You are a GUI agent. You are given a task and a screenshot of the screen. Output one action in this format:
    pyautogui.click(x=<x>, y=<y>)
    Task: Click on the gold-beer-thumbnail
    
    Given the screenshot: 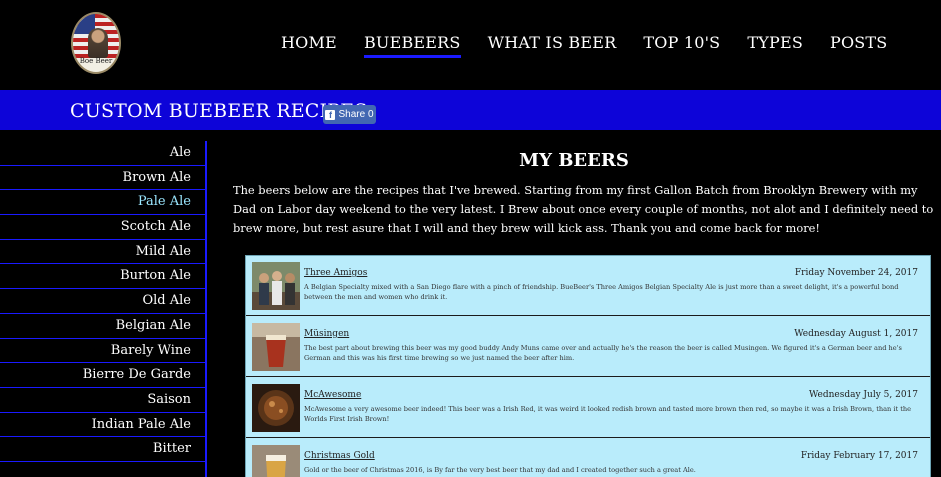 What is the action you would take?
    pyautogui.click(x=276, y=461)
    